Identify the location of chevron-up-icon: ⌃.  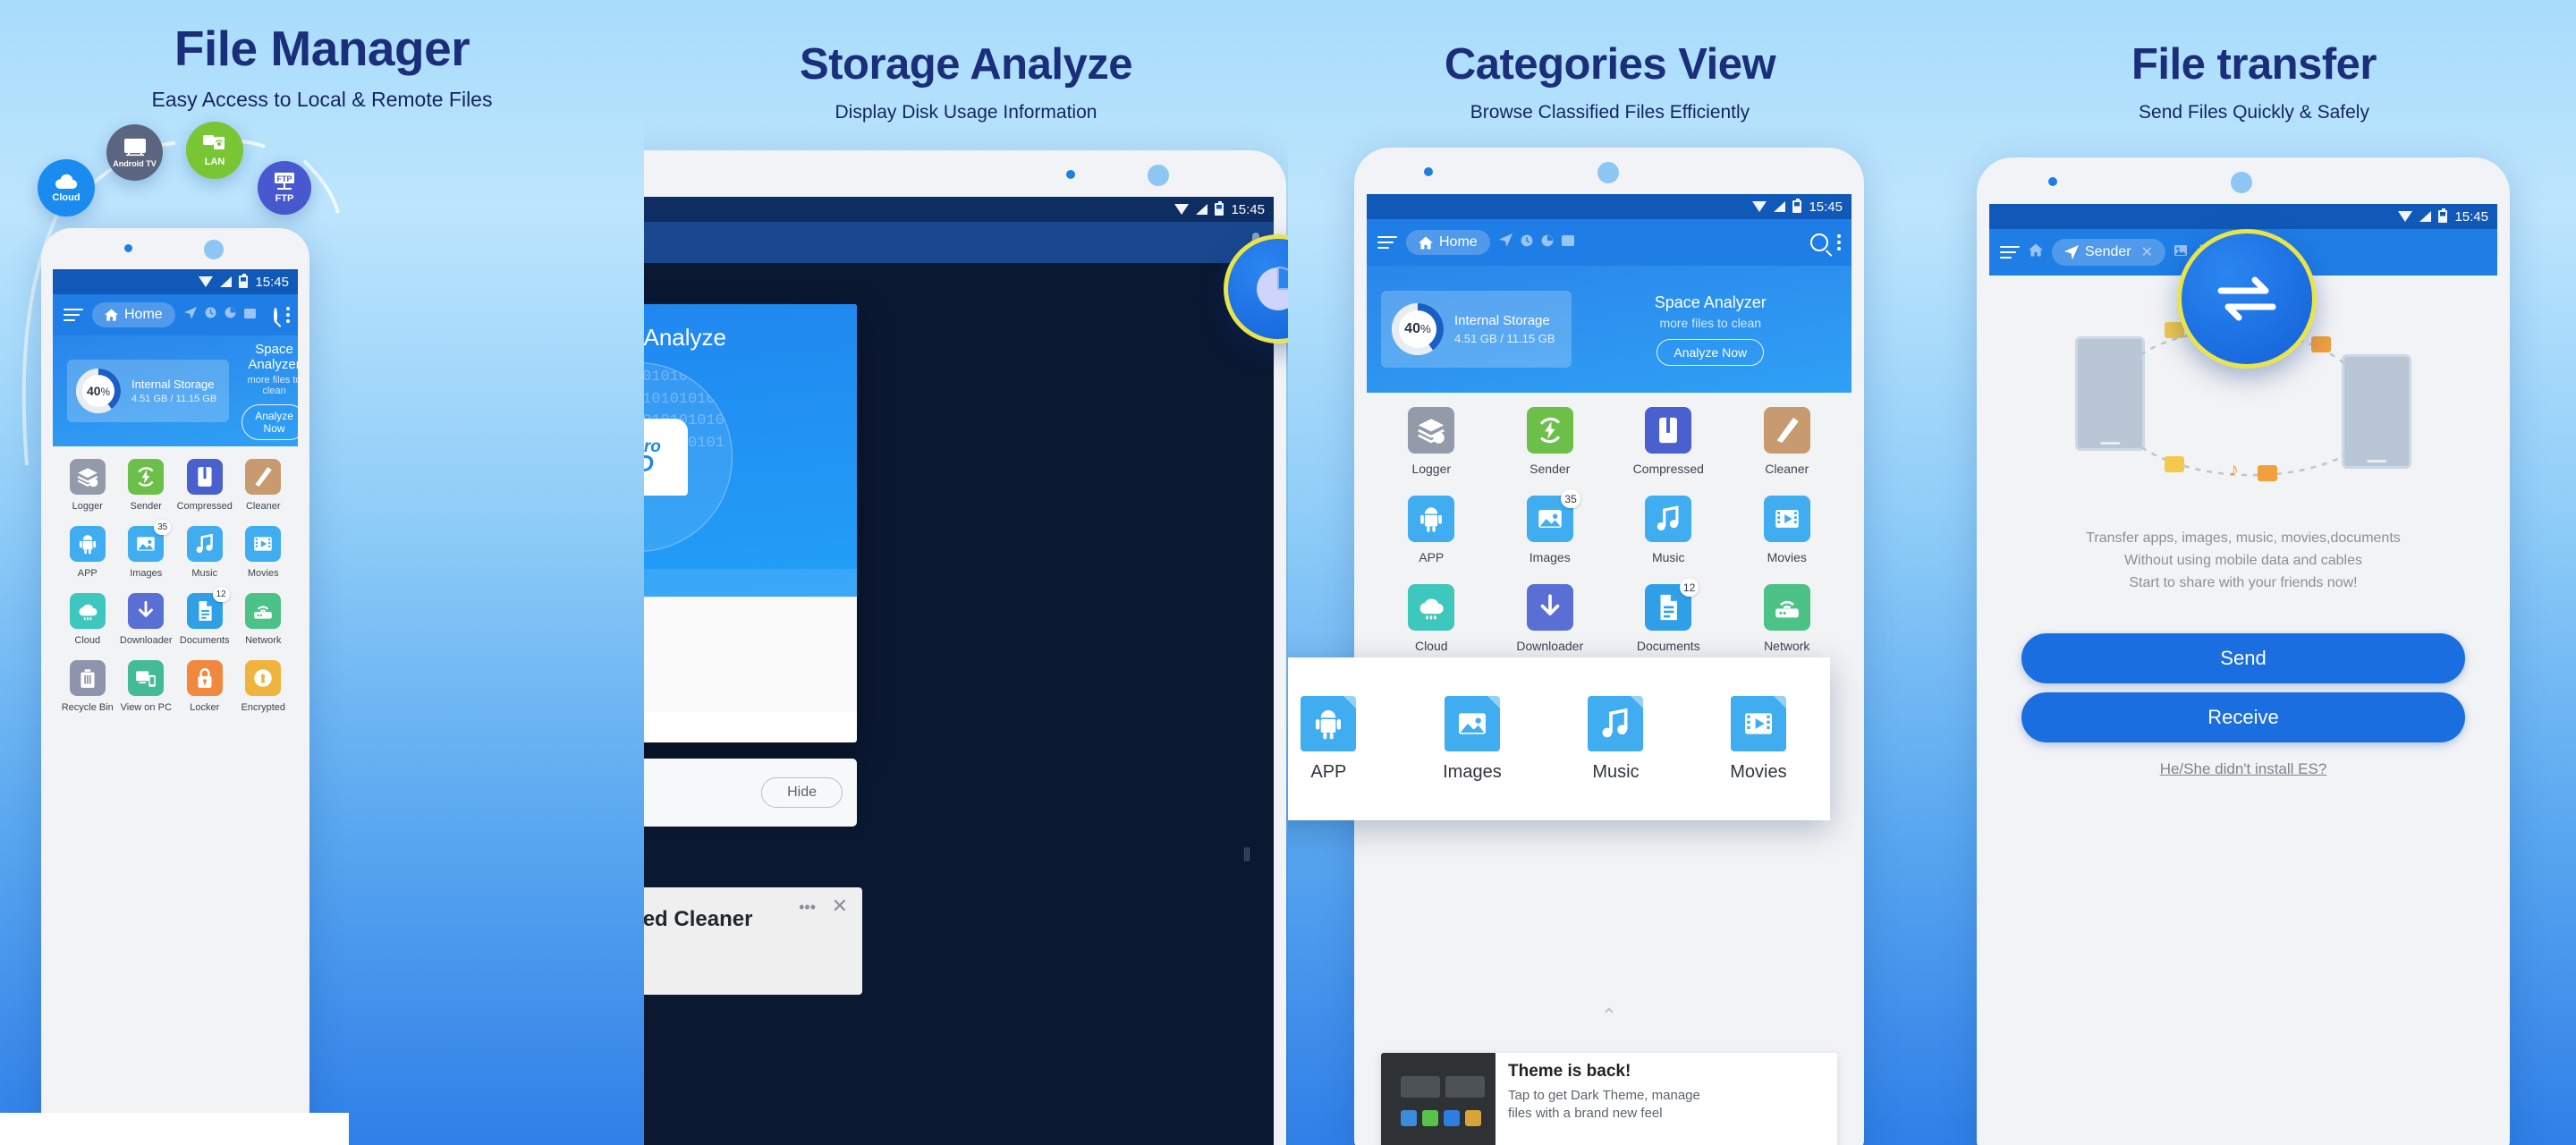
(1609, 1016).